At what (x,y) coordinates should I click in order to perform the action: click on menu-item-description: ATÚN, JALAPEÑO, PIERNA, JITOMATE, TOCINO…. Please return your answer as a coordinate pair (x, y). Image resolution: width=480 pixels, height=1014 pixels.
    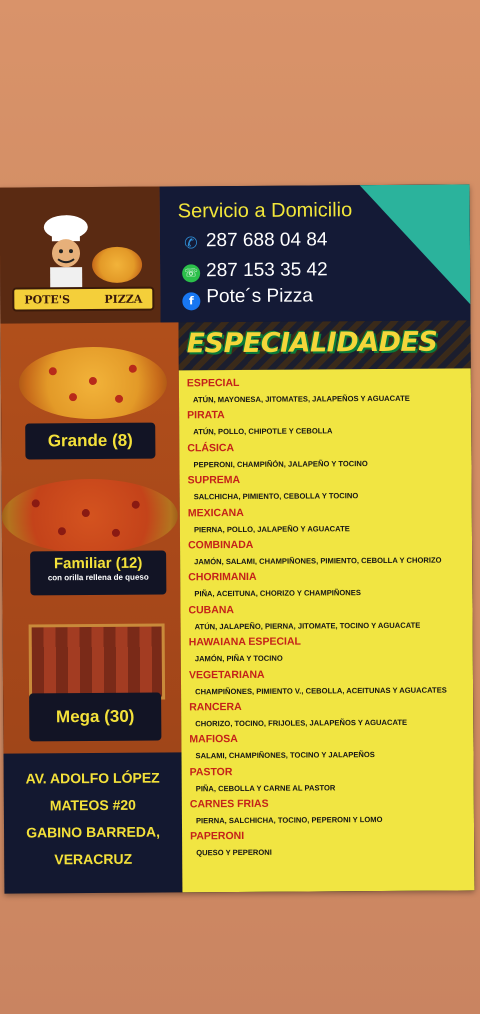
    Looking at the image, I should click on (307, 626).